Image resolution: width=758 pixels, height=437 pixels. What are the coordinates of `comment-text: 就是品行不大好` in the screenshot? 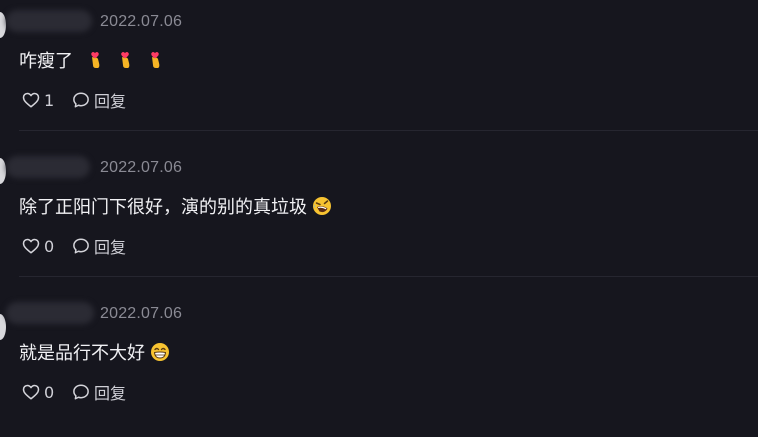 It's located at (94, 352).